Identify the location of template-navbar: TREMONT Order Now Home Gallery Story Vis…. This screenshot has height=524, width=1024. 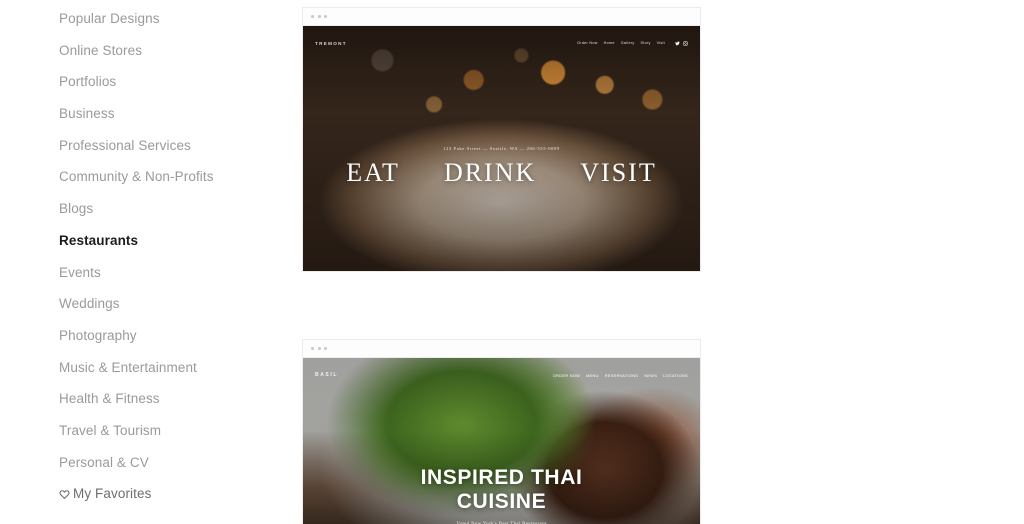
(501, 43).